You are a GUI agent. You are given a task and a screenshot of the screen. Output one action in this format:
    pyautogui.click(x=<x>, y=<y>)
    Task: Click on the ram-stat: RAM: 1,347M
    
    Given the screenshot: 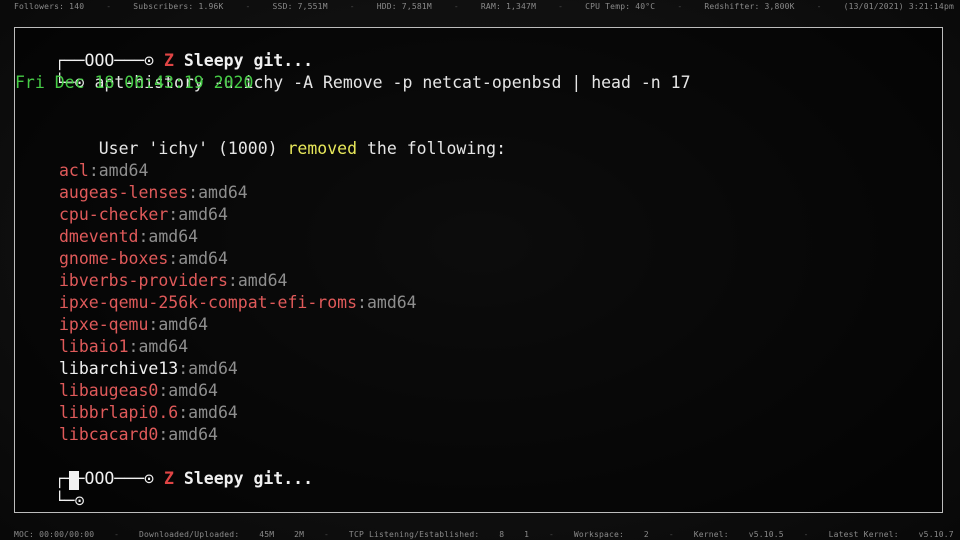 What is the action you would take?
    pyautogui.click(x=508, y=6)
    